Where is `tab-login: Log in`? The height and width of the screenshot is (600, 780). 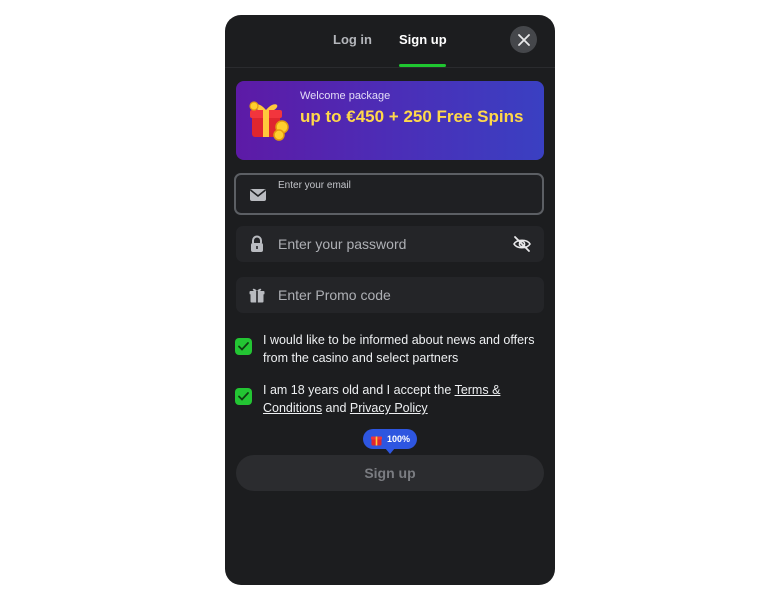 tab-login: Log in is located at coordinates (352, 39).